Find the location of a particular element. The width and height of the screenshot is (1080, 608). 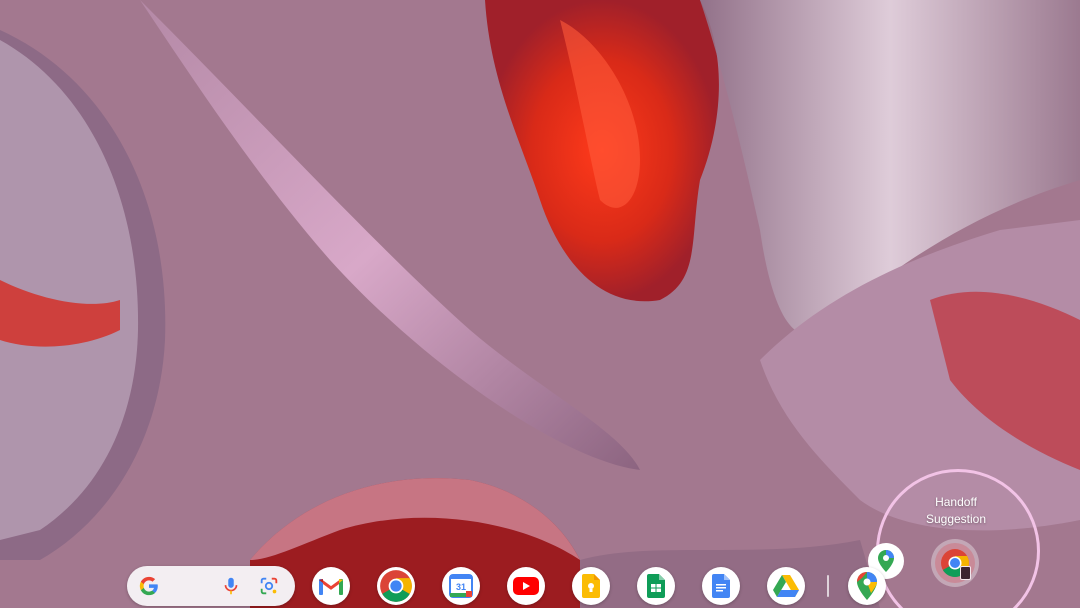

youtube-icon is located at coordinates (526, 586).